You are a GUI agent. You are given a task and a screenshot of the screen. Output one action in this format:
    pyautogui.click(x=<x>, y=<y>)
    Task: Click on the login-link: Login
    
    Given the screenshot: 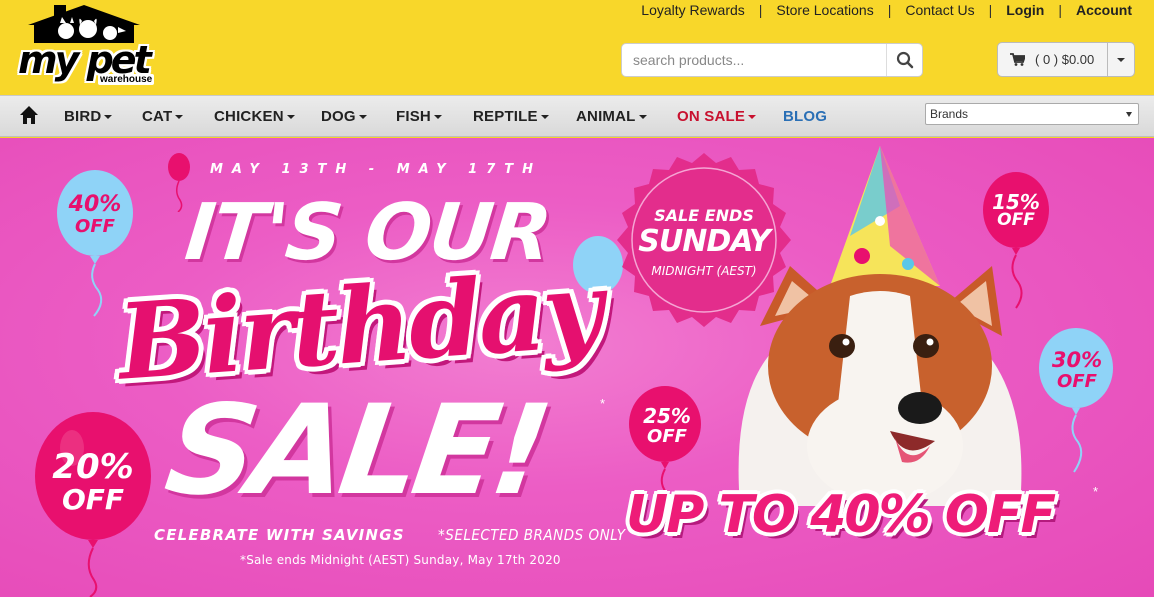 What is the action you would take?
    pyautogui.click(x=1025, y=10)
    